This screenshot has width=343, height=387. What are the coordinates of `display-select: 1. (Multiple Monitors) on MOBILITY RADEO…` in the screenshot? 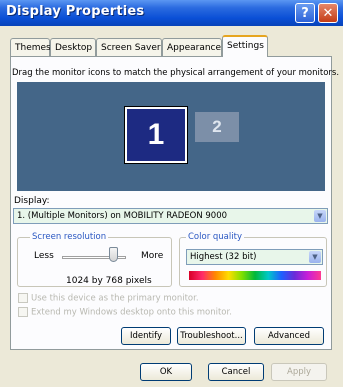 It's located at (170, 216).